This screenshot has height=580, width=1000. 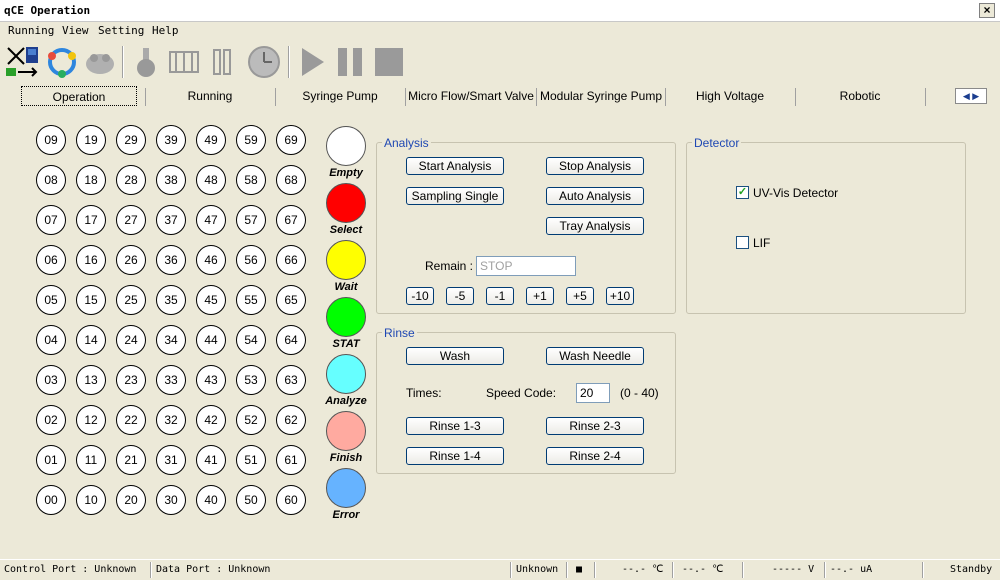 What do you see at coordinates (131, 380) in the screenshot?
I see `well-23: 23` at bounding box center [131, 380].